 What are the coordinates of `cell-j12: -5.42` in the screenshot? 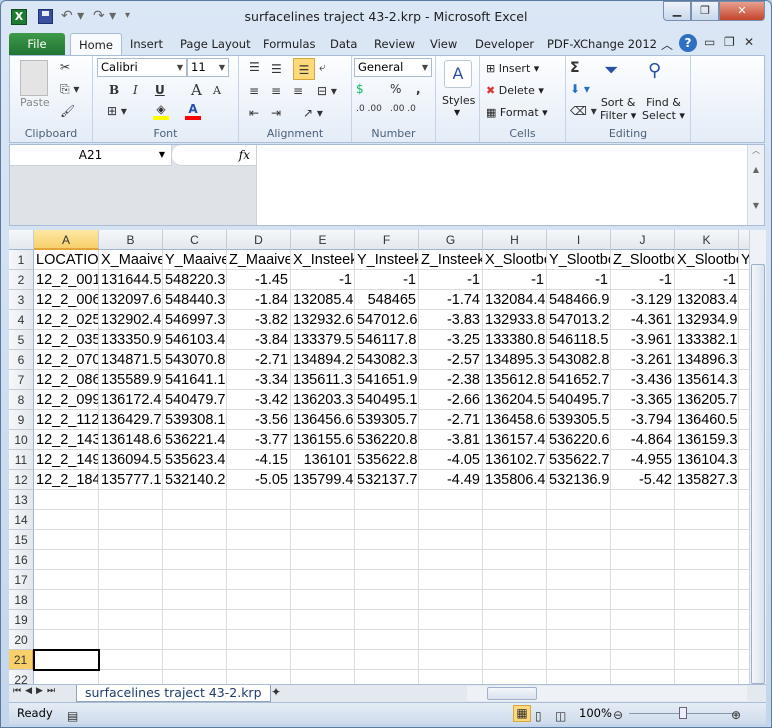 It's located at (643, 480).